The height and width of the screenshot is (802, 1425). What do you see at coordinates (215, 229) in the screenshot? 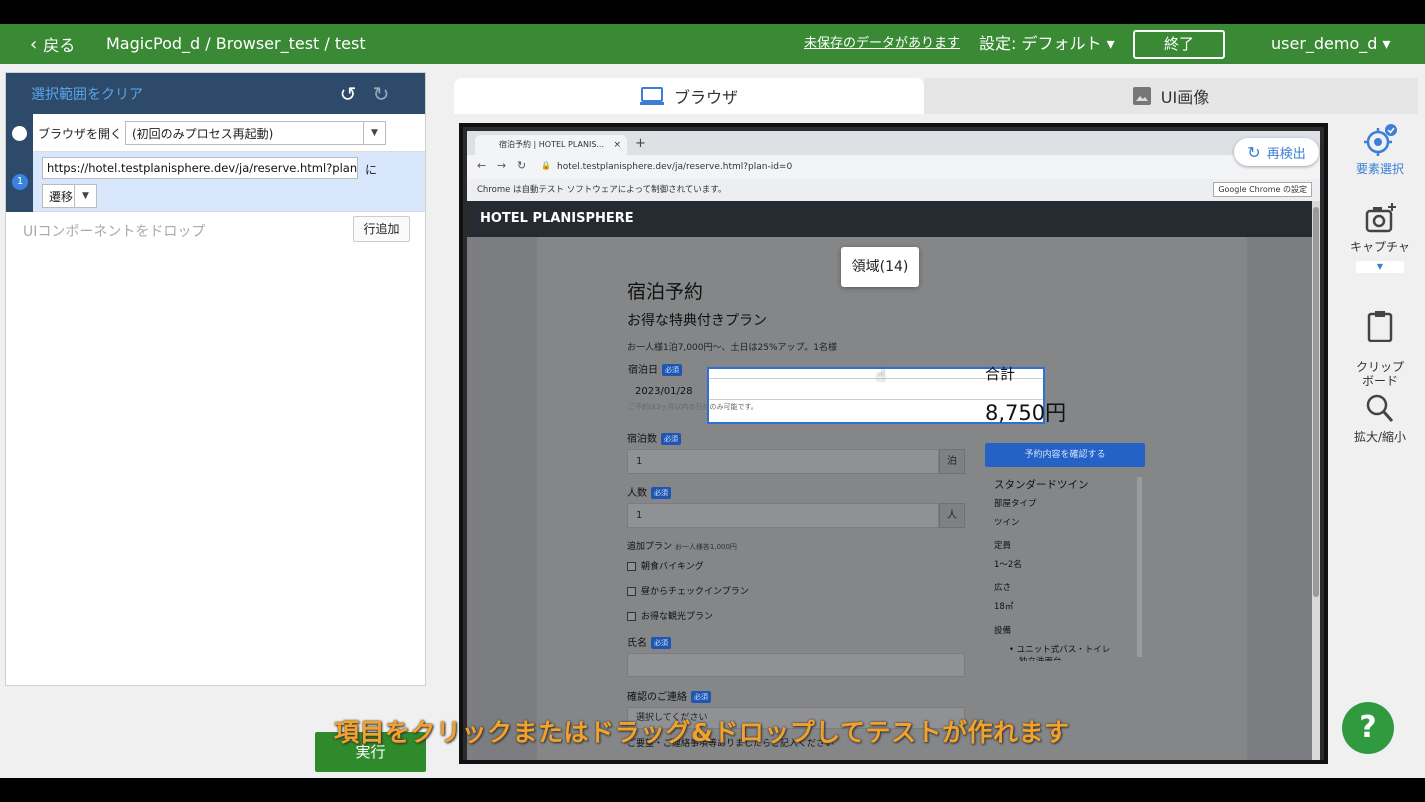
I see `drop-zone: UIコンポーネントをドロップ 行追加` at bounding box center [215, 229].